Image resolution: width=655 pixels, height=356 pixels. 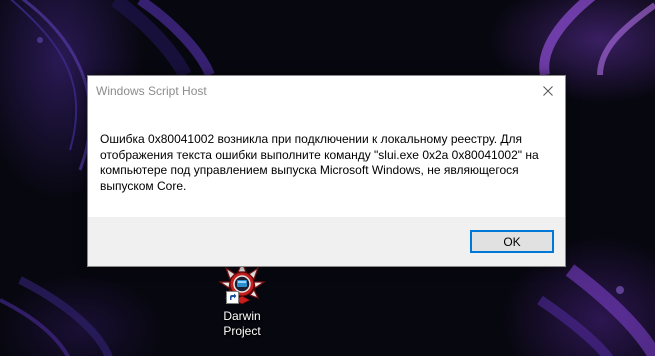 I want to click on desktop-shortcut-darwin-project: Darwin Project, so click(x=242, y=299).